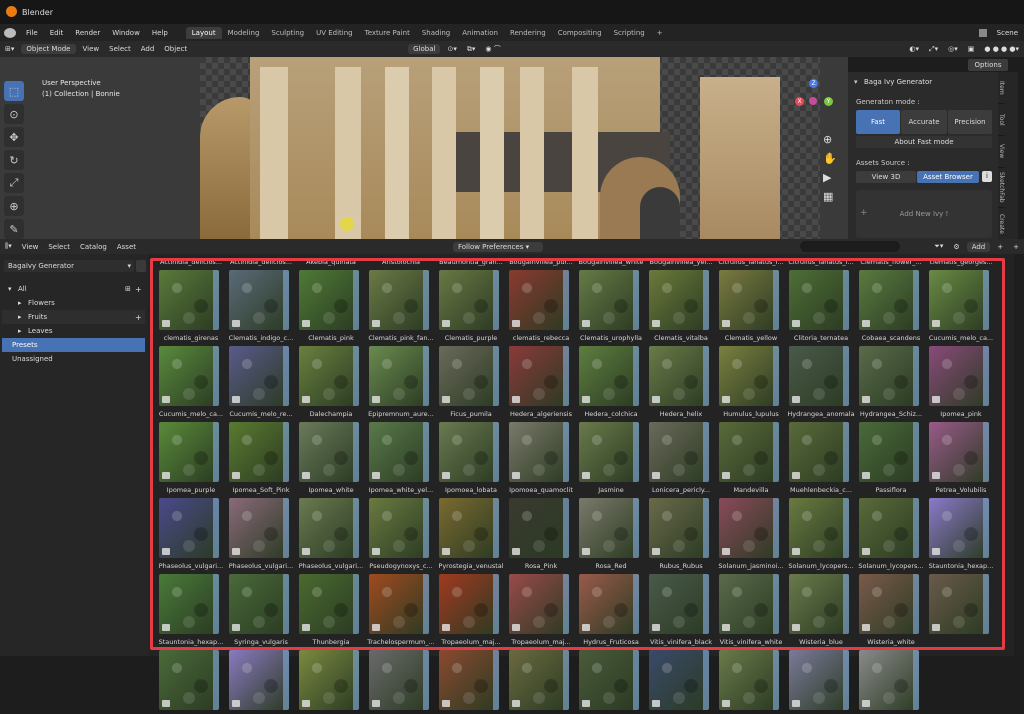 This screenshot has width=1024, height=714. Describe the element at coordinates (48, 49) in the screenshot. I see `object-mode-dropdown: Object Mode` at that location.